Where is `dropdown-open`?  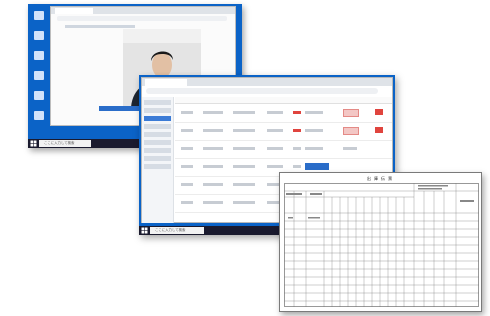 dropdown-open is located at coordinates (317, 166).